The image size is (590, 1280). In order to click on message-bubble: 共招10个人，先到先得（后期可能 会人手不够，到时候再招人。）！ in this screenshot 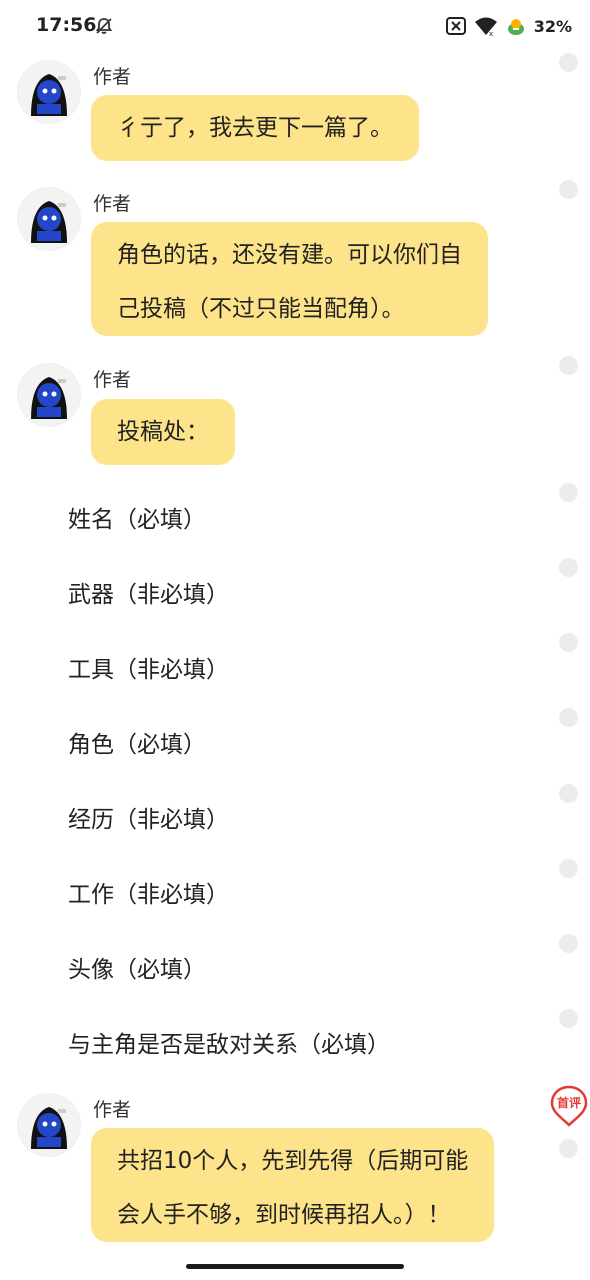, I will do `click(293, 1185)`.